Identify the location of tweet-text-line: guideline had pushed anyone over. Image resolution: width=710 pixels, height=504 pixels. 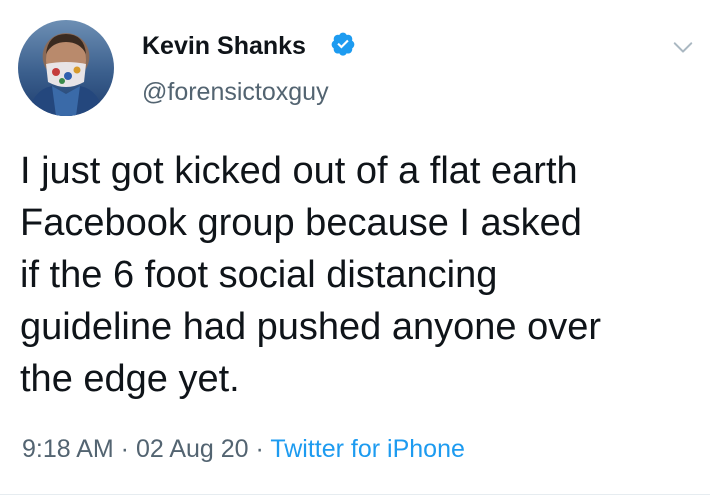
(311, 327).